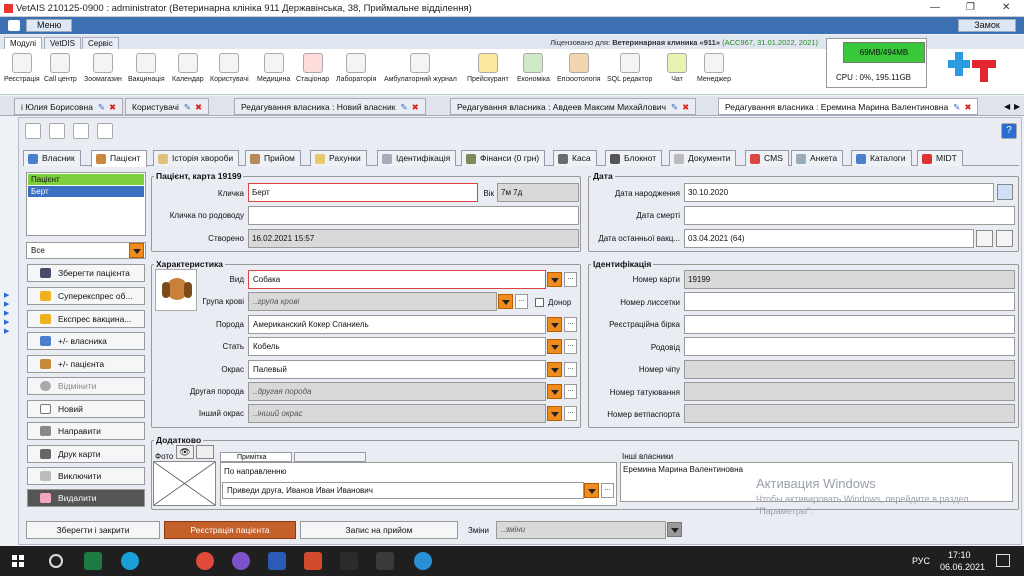 This screenshot has width=1024, height=576. What do you see at coordinates (970, 7) in the screenshot?
I see `restore-icon: ❐` at bounding box center [970, 7].